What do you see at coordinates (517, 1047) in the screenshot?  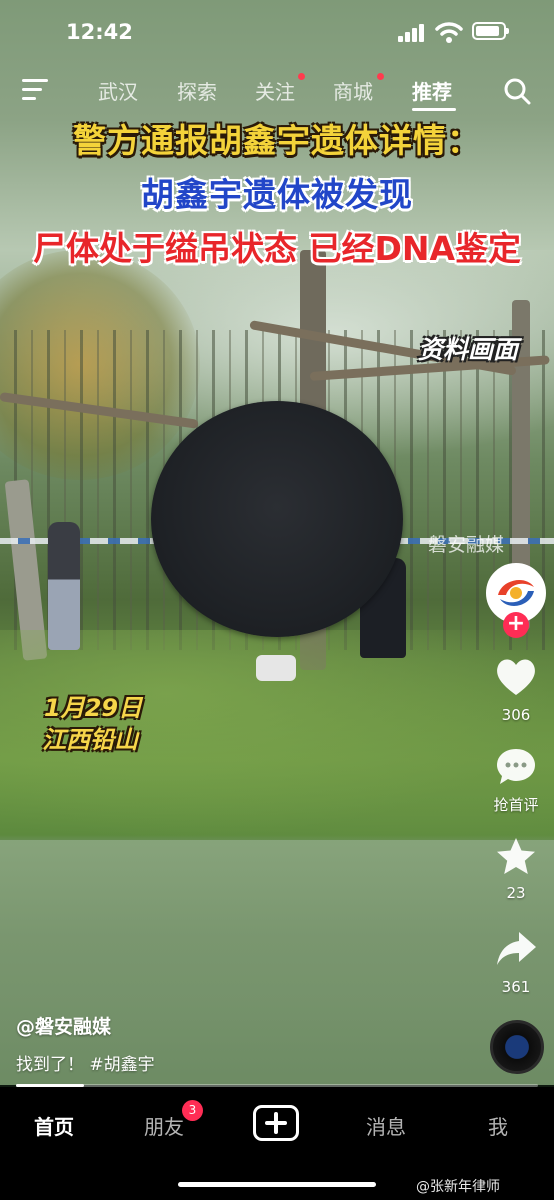 I see `music-disc-icon` at bounding box center [517, 1047].